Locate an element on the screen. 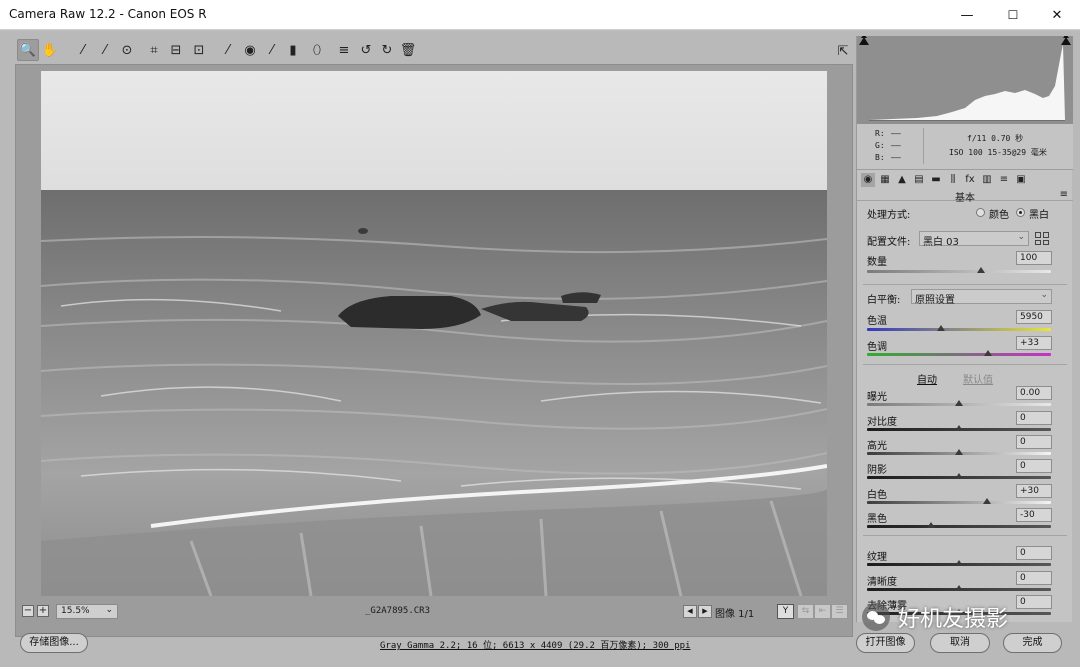 This screenshot has width=1080, height=667. slider-value: 0.00 is located at coordinates (1034, 393).